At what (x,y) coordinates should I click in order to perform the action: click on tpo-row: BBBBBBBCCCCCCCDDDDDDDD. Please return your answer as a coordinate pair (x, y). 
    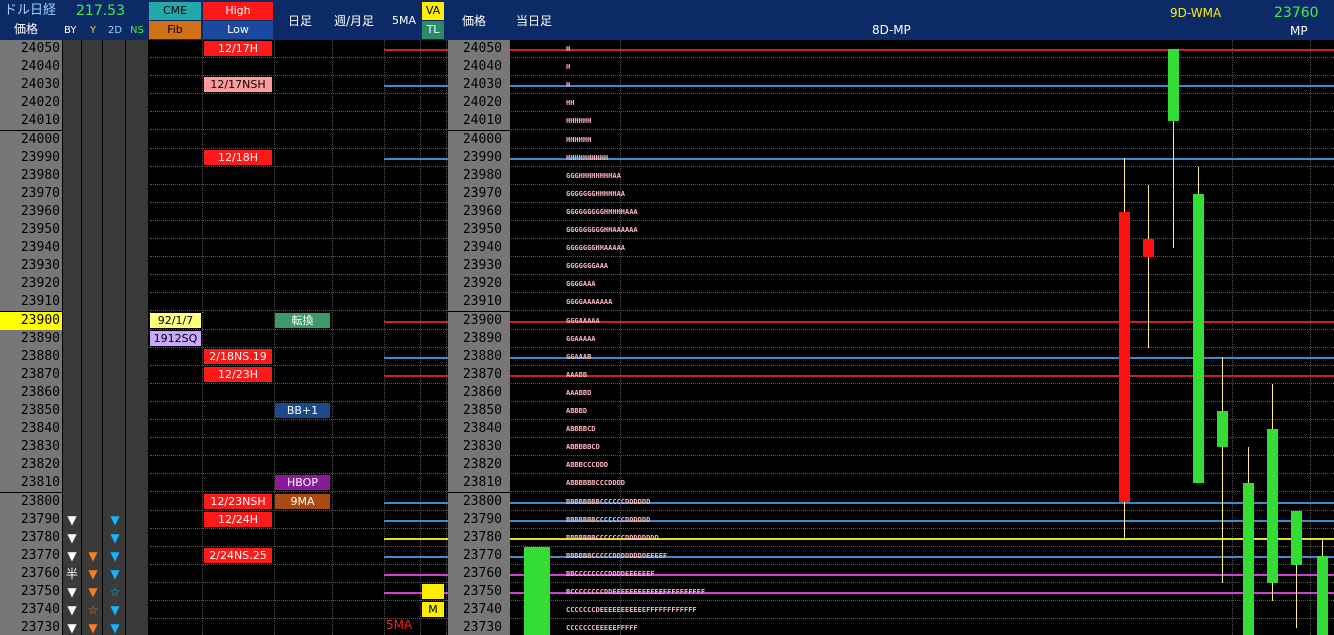
    Looking at the image, I should click on (612, 538).